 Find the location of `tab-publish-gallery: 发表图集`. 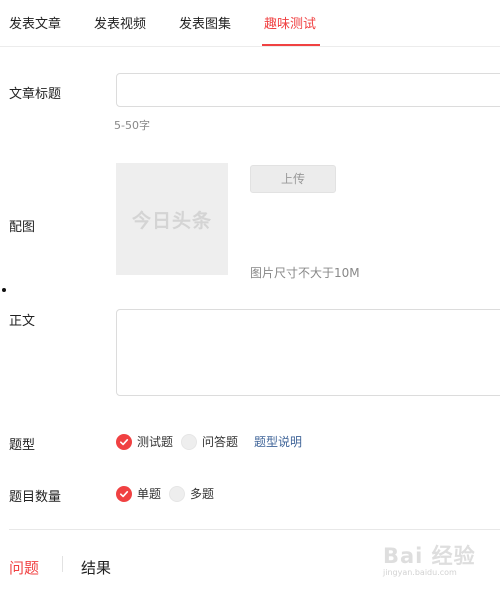

tab-publish-gallery: 发表图集 is located at coordinates (205, 22).